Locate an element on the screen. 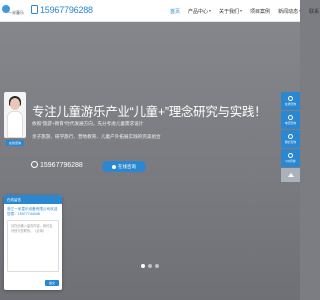  nav-label: 新闻动态 is located at coordinates (288, 11).